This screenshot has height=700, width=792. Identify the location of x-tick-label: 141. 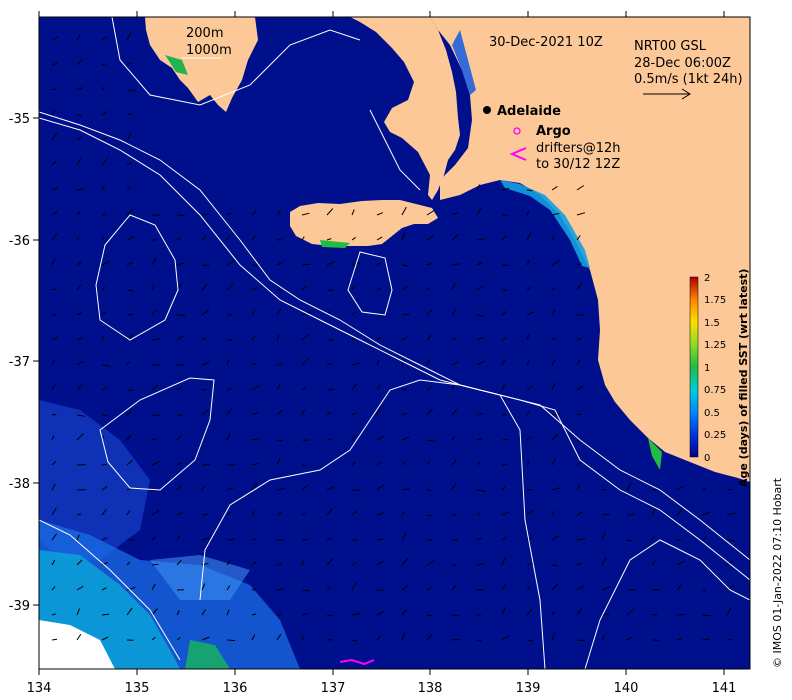
(724, 688).